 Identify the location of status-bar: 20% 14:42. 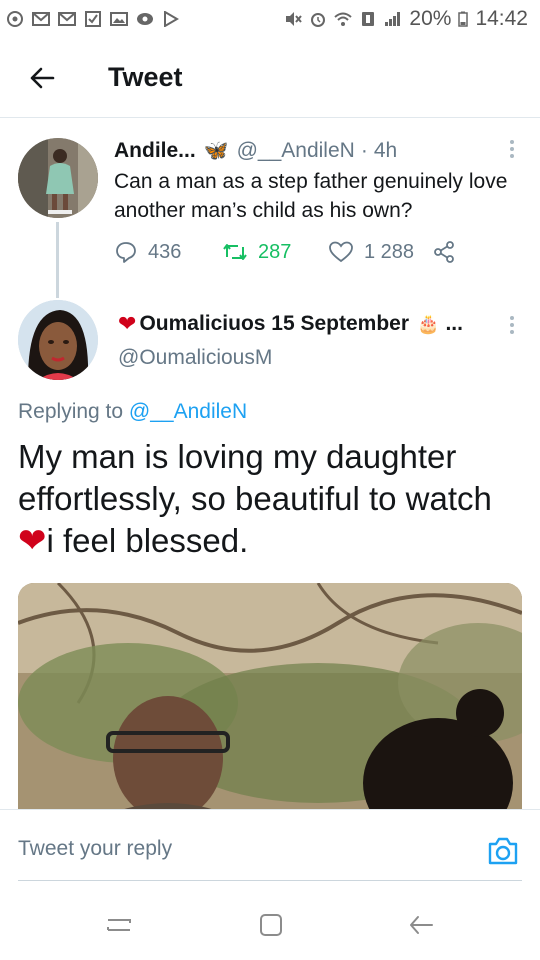
(270, 19).